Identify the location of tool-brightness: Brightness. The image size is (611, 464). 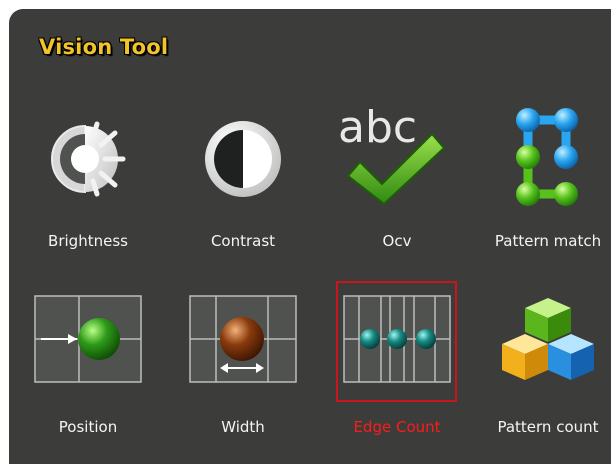
(88, 184).